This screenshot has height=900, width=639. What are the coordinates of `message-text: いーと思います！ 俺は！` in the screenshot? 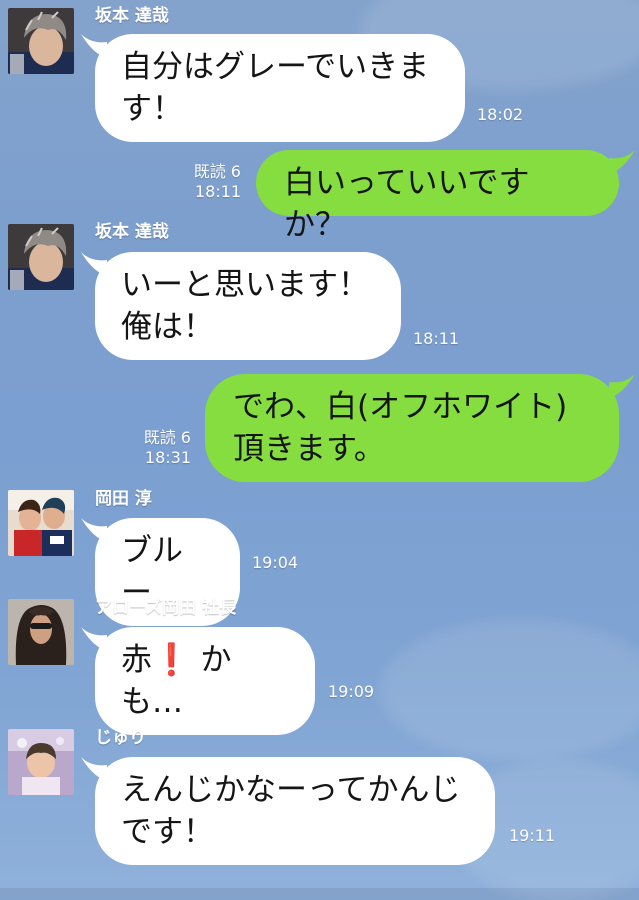 It's located at (245, 306).